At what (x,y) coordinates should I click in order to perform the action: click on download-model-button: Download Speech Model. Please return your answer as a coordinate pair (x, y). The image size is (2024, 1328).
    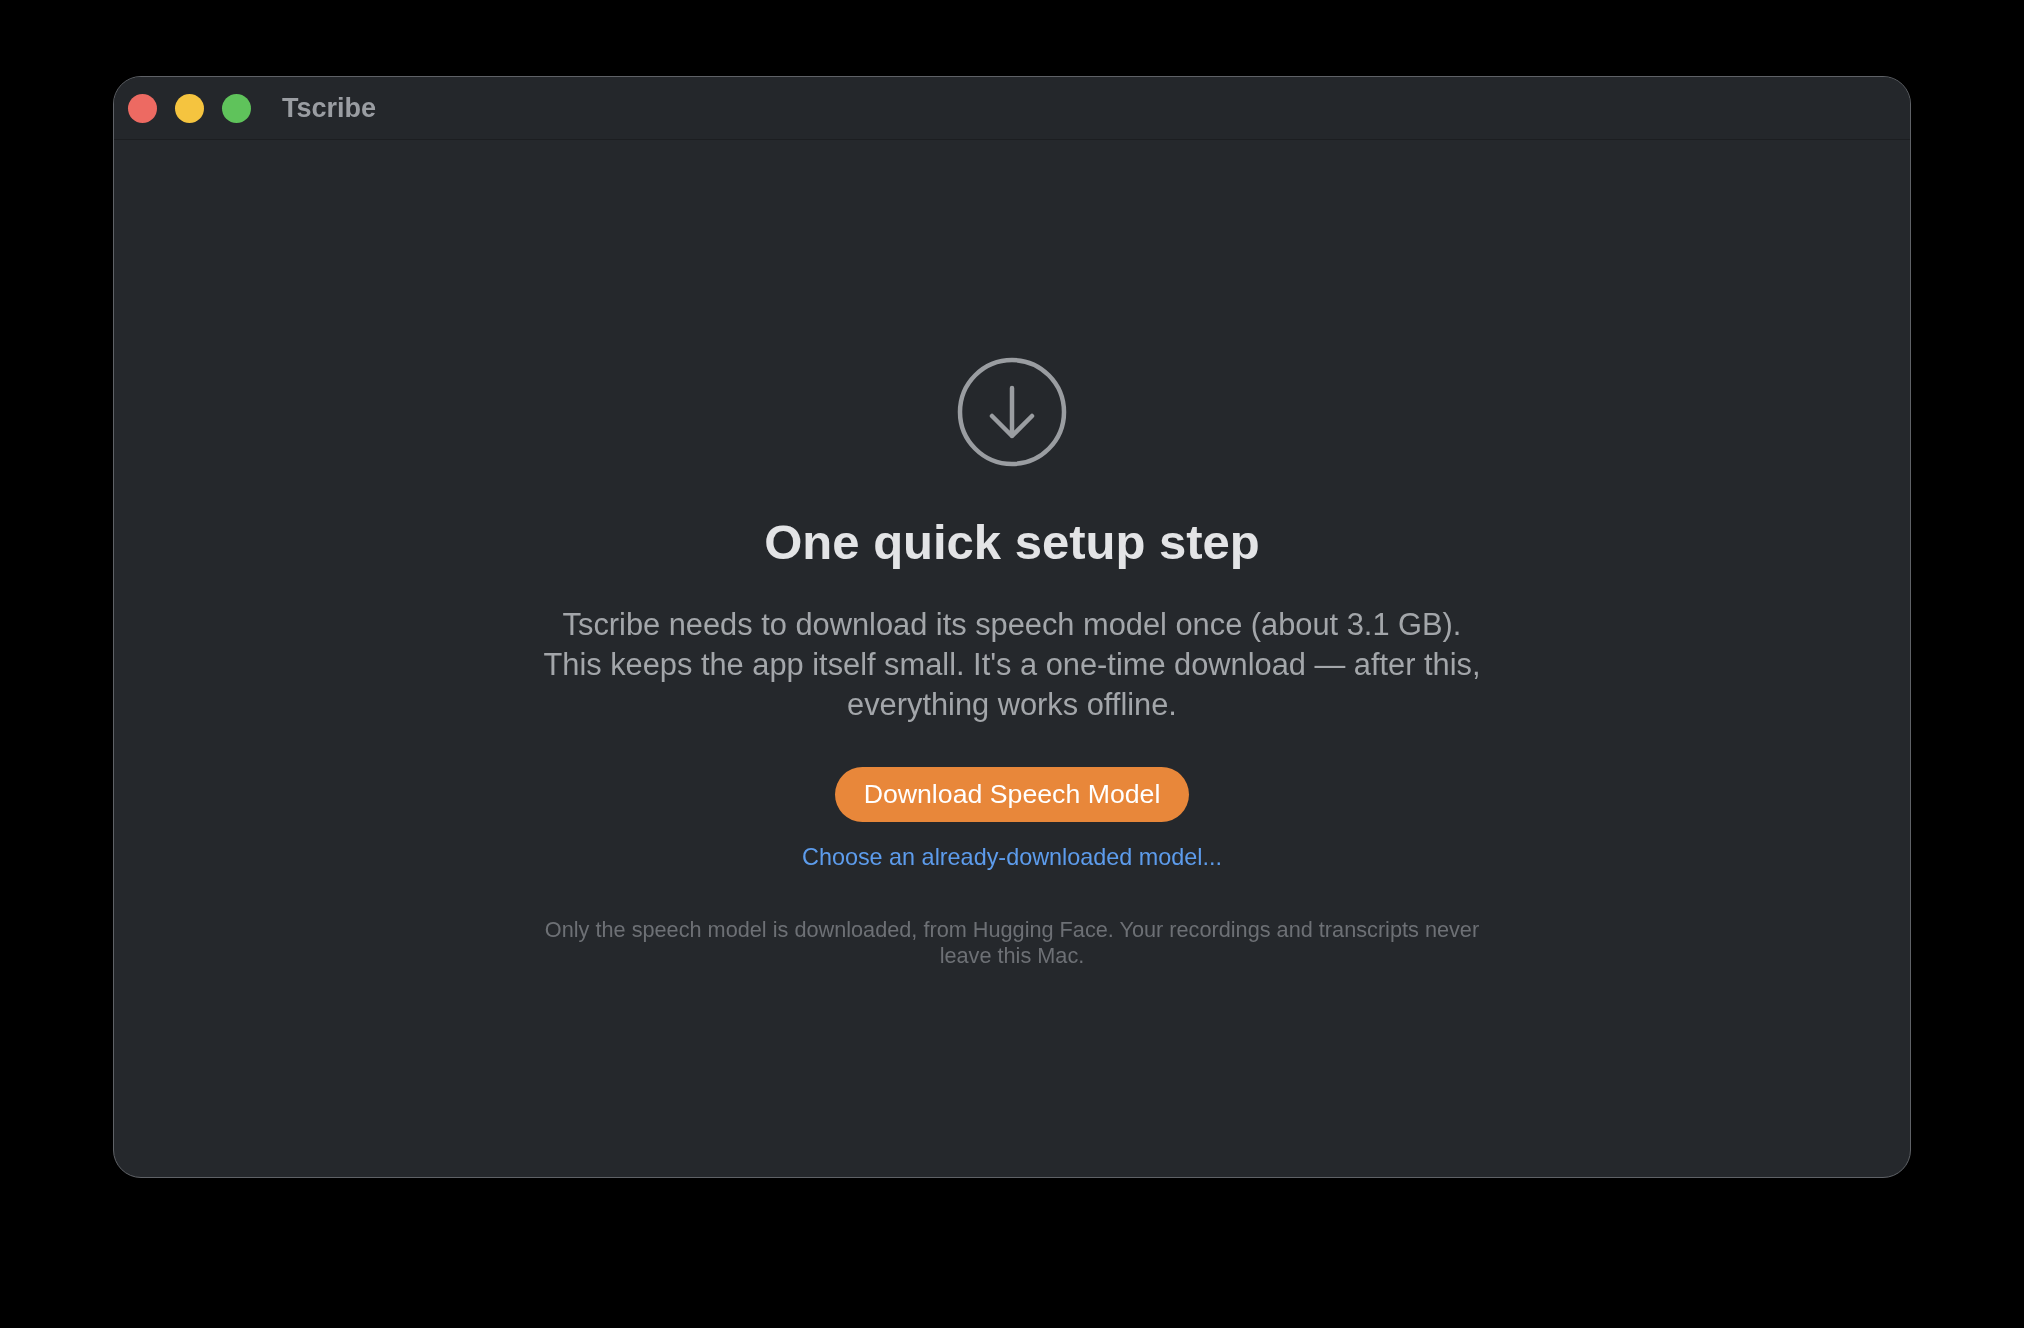
    Looking at the image, I should click on (1012, 794).